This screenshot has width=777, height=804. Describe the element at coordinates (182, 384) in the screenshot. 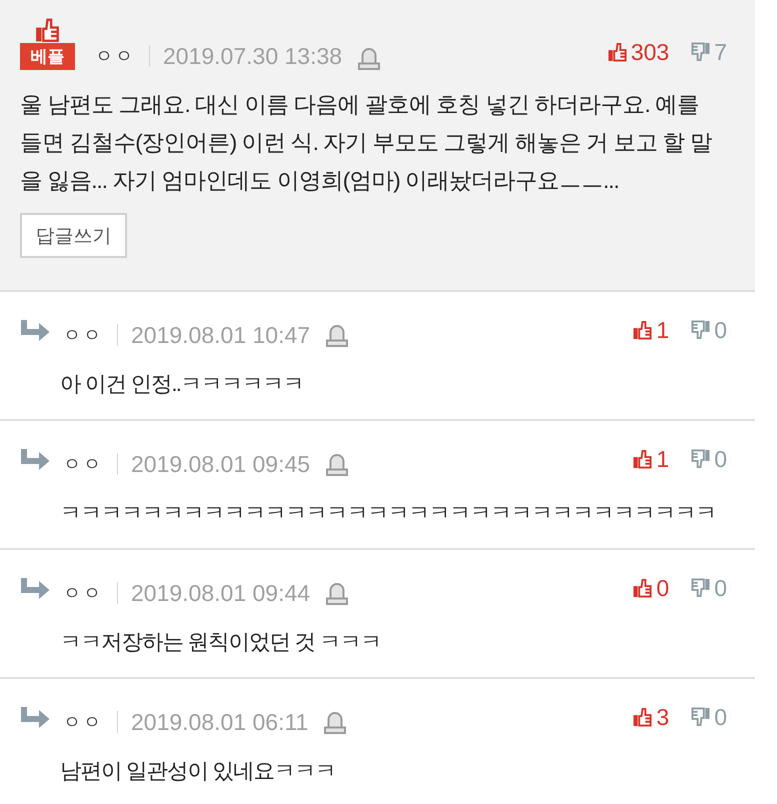

I see `reply-text: 아 이건 인정..ㅋㅋㅋㅋㅋㅋ` at that location.